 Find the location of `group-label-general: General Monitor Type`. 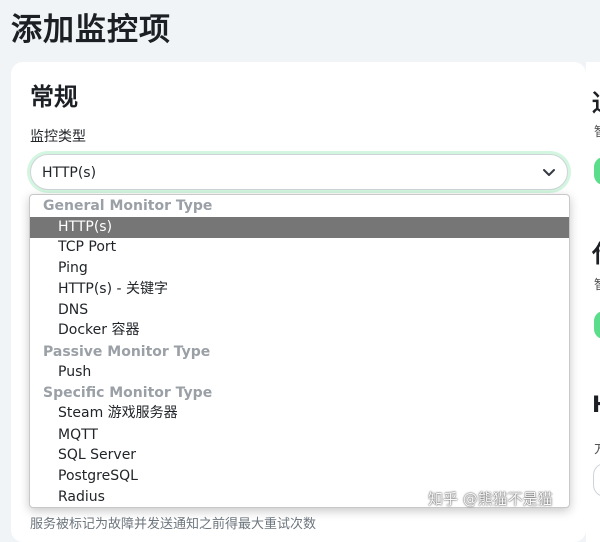

group-label-general: General Monitor Type is located at coordinates (128, 206).